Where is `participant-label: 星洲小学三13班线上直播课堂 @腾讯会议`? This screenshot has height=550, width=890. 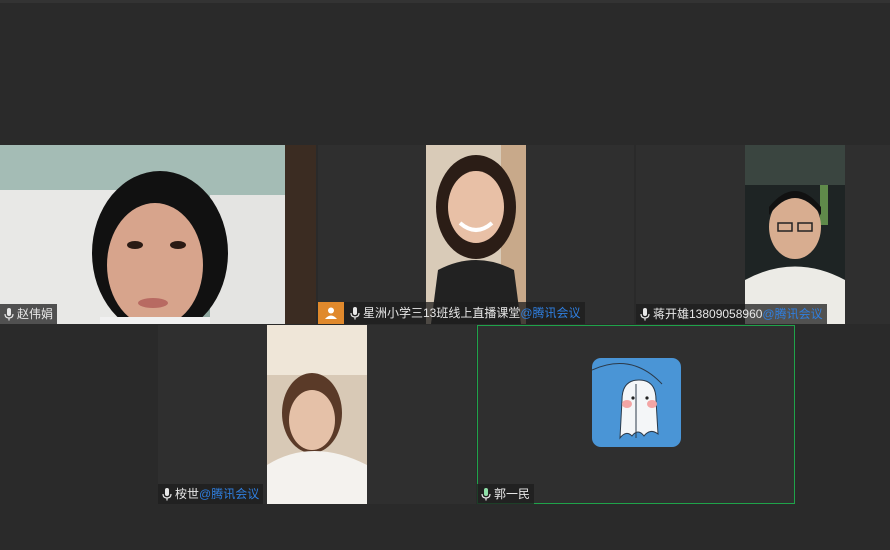 participant-label: 星洲小学三13班线上直播课堂 @腾讯会议 is located at coordinates (451, 313).